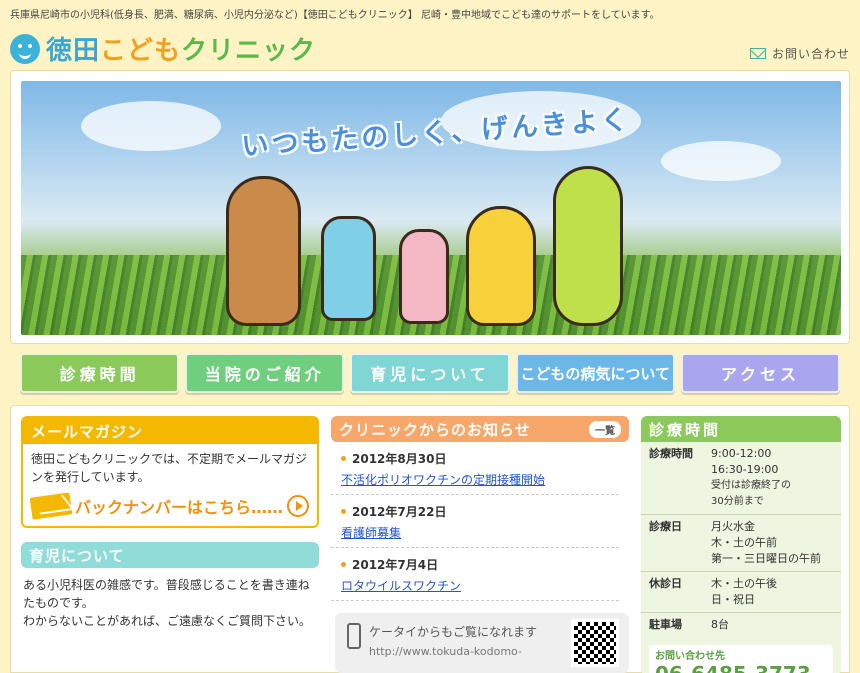 This screenshot has height=673, width=860. I want to click on hours-key: 駐車場, so click(665, 624).